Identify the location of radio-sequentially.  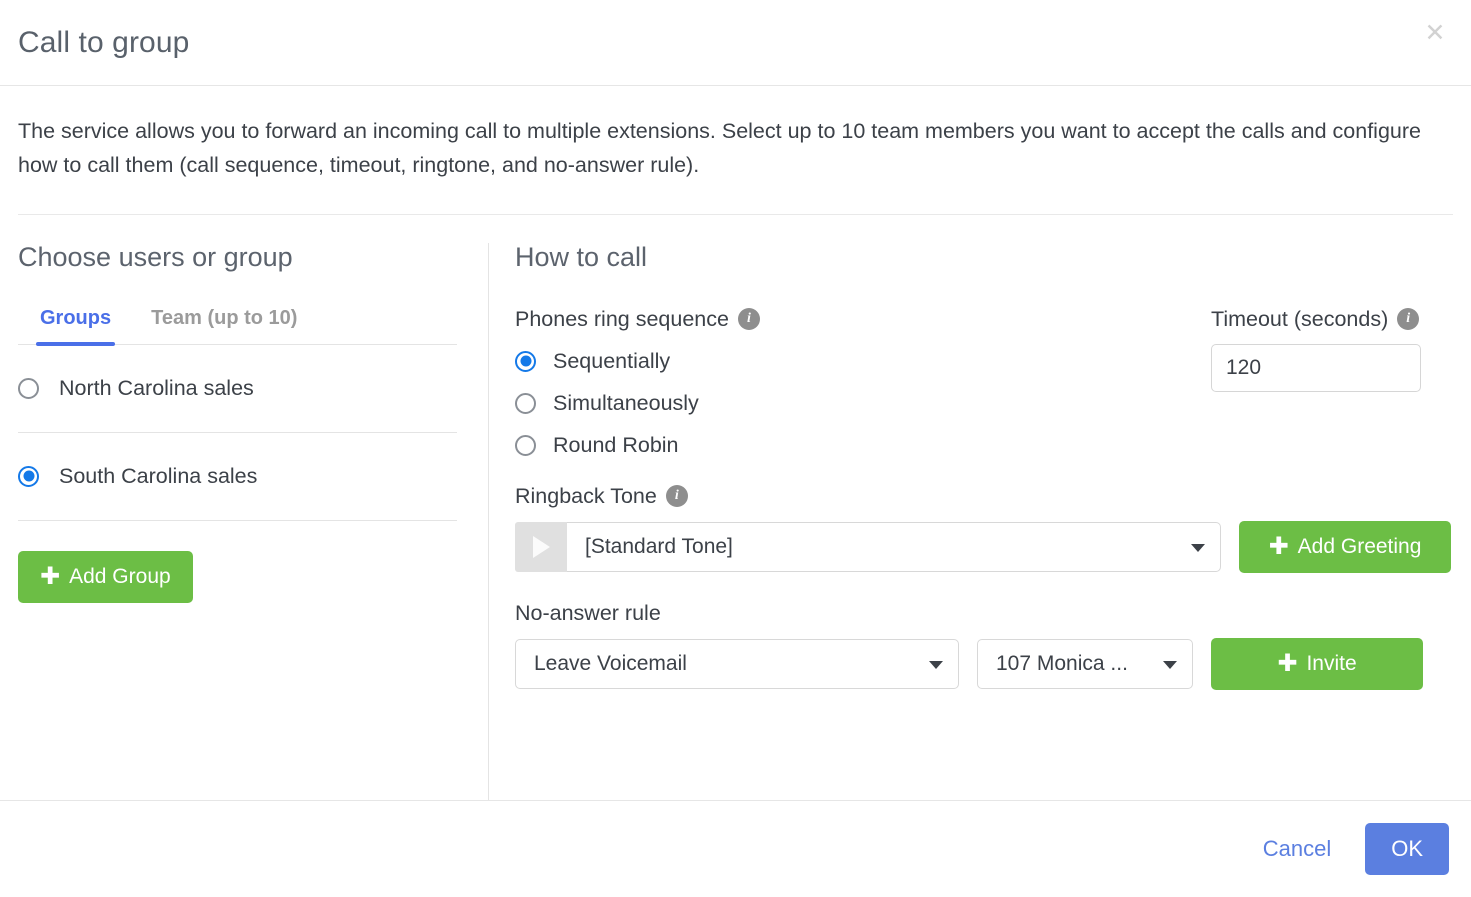
(525, 361).